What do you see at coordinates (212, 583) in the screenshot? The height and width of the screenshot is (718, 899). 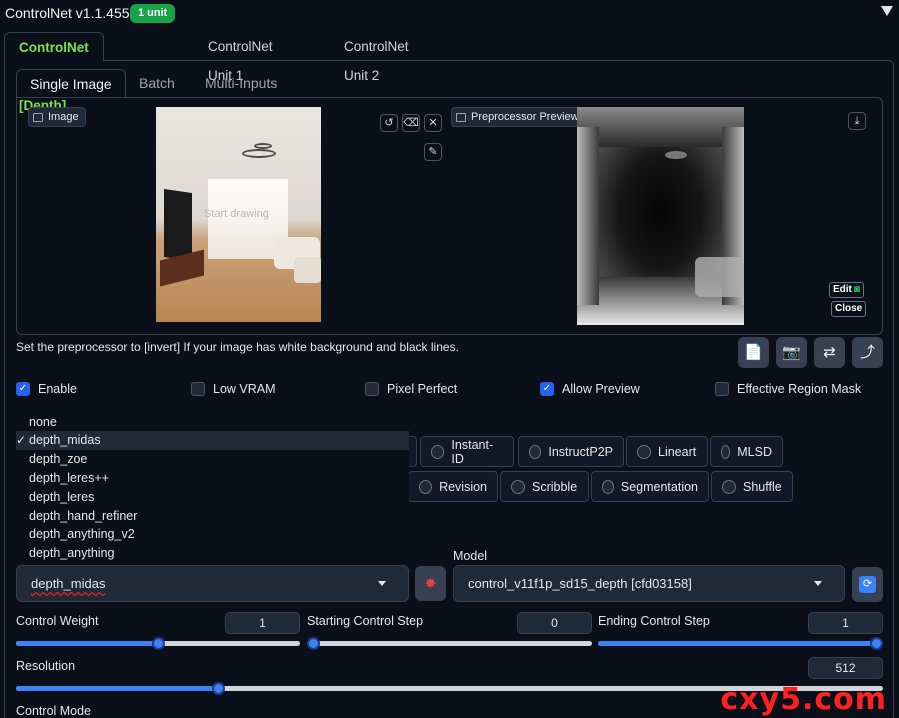 I see `preprocessor-select: depth_midas` at bounding box center [212, 583].